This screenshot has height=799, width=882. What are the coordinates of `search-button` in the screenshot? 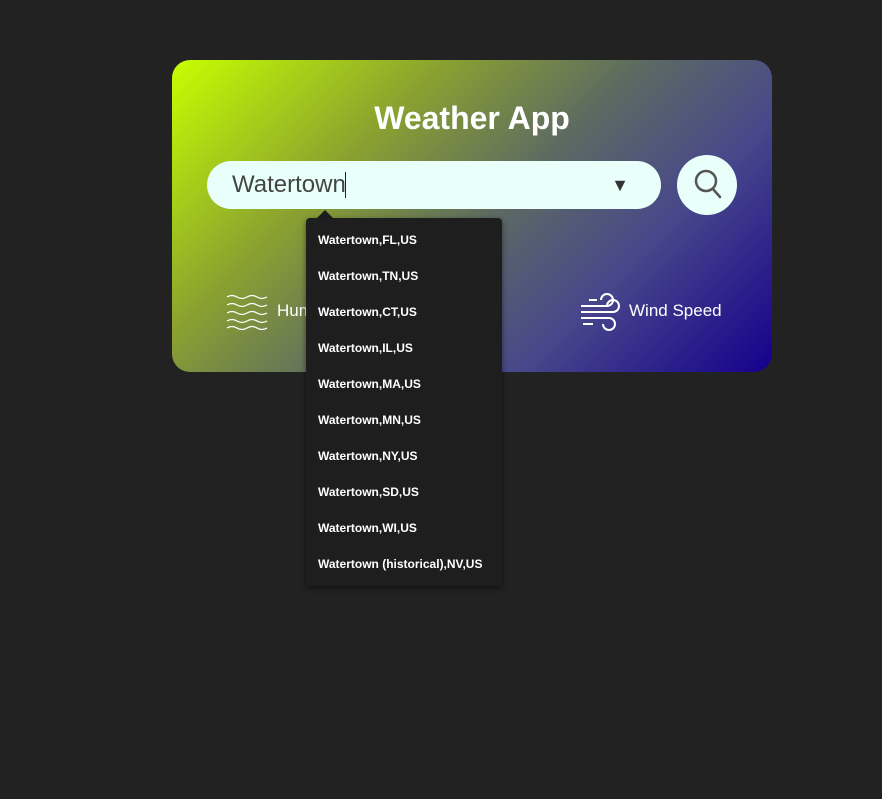 It's located at (707, 185).